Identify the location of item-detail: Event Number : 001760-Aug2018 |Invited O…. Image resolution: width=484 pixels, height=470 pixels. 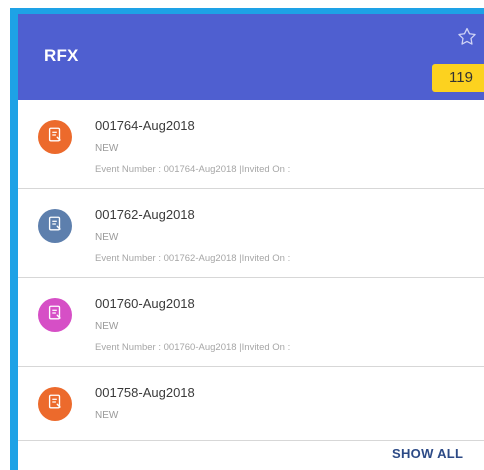
(193, 347).